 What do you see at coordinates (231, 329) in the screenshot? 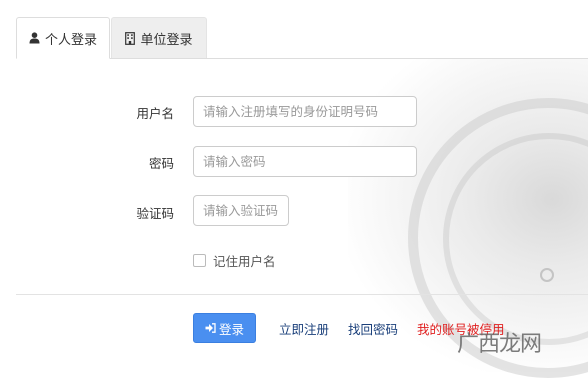
I see `login-label: 登录` at bounding box center [231, 329].